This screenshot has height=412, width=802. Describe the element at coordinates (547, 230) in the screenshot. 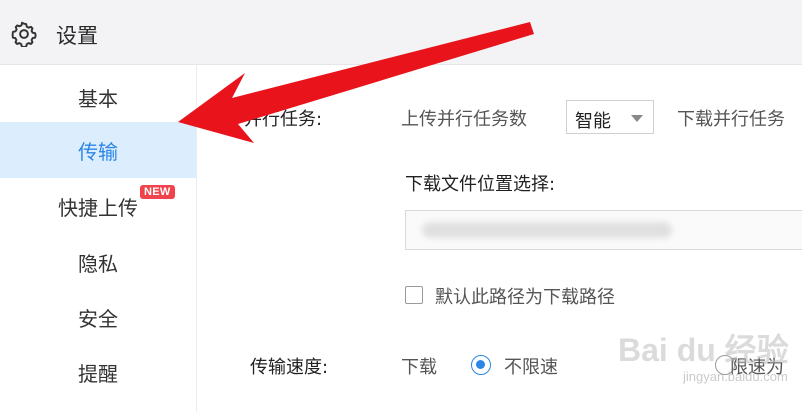

I see `blurred-path-text` at that location.